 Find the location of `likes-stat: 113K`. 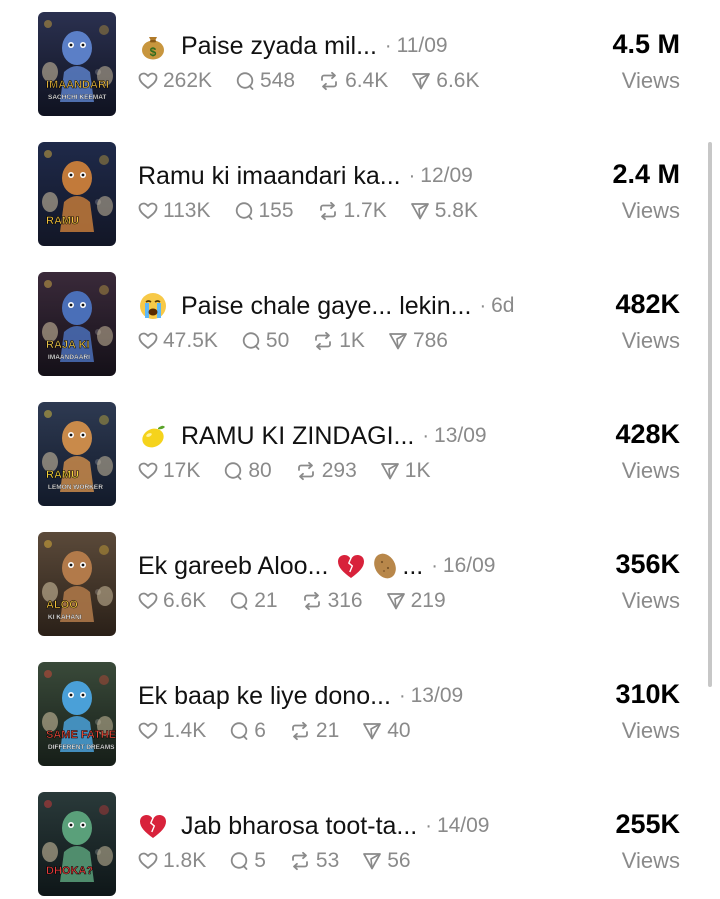

likes-stat: 113K is located at coordinates (174, 211).